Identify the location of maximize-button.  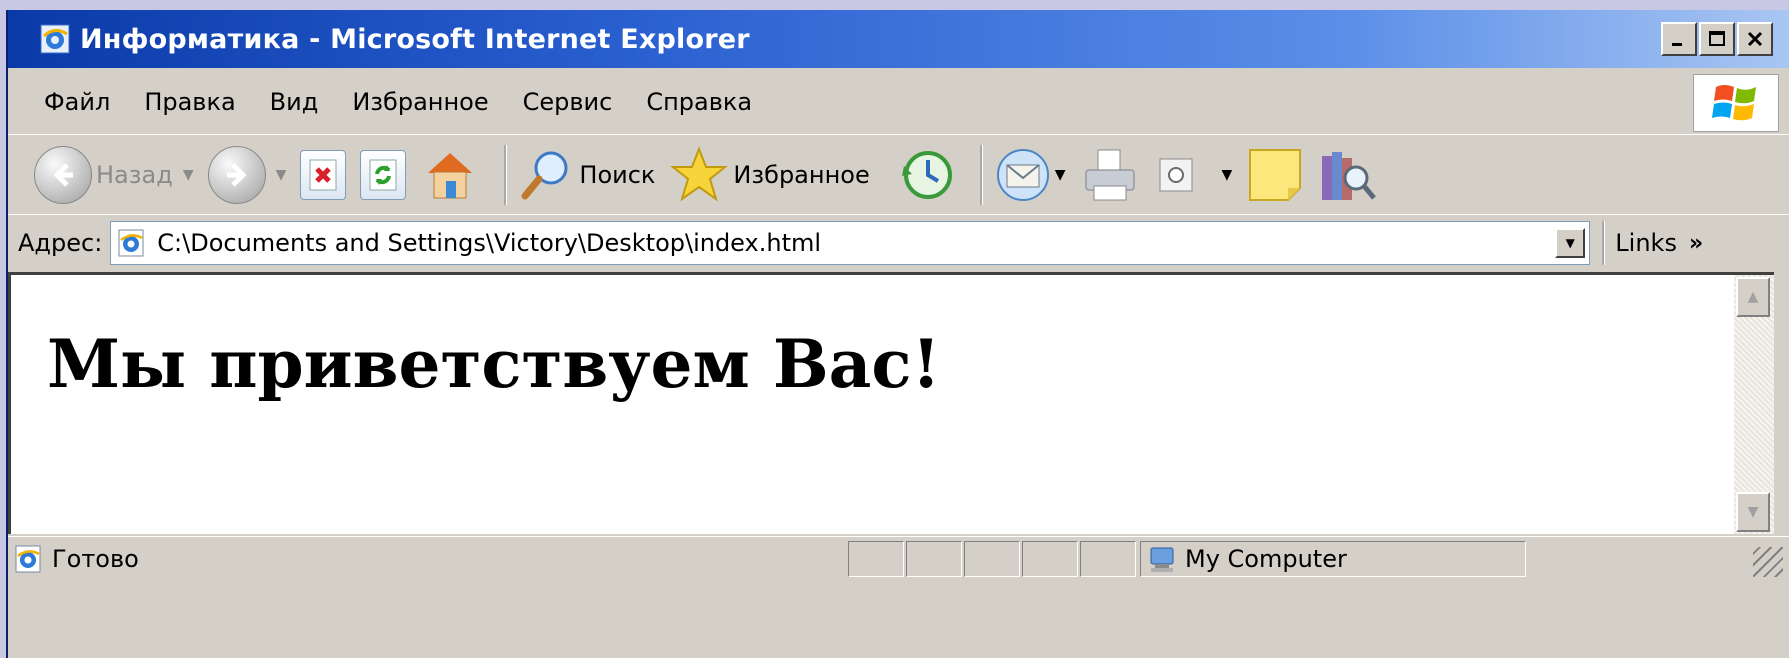
(1717, 39).